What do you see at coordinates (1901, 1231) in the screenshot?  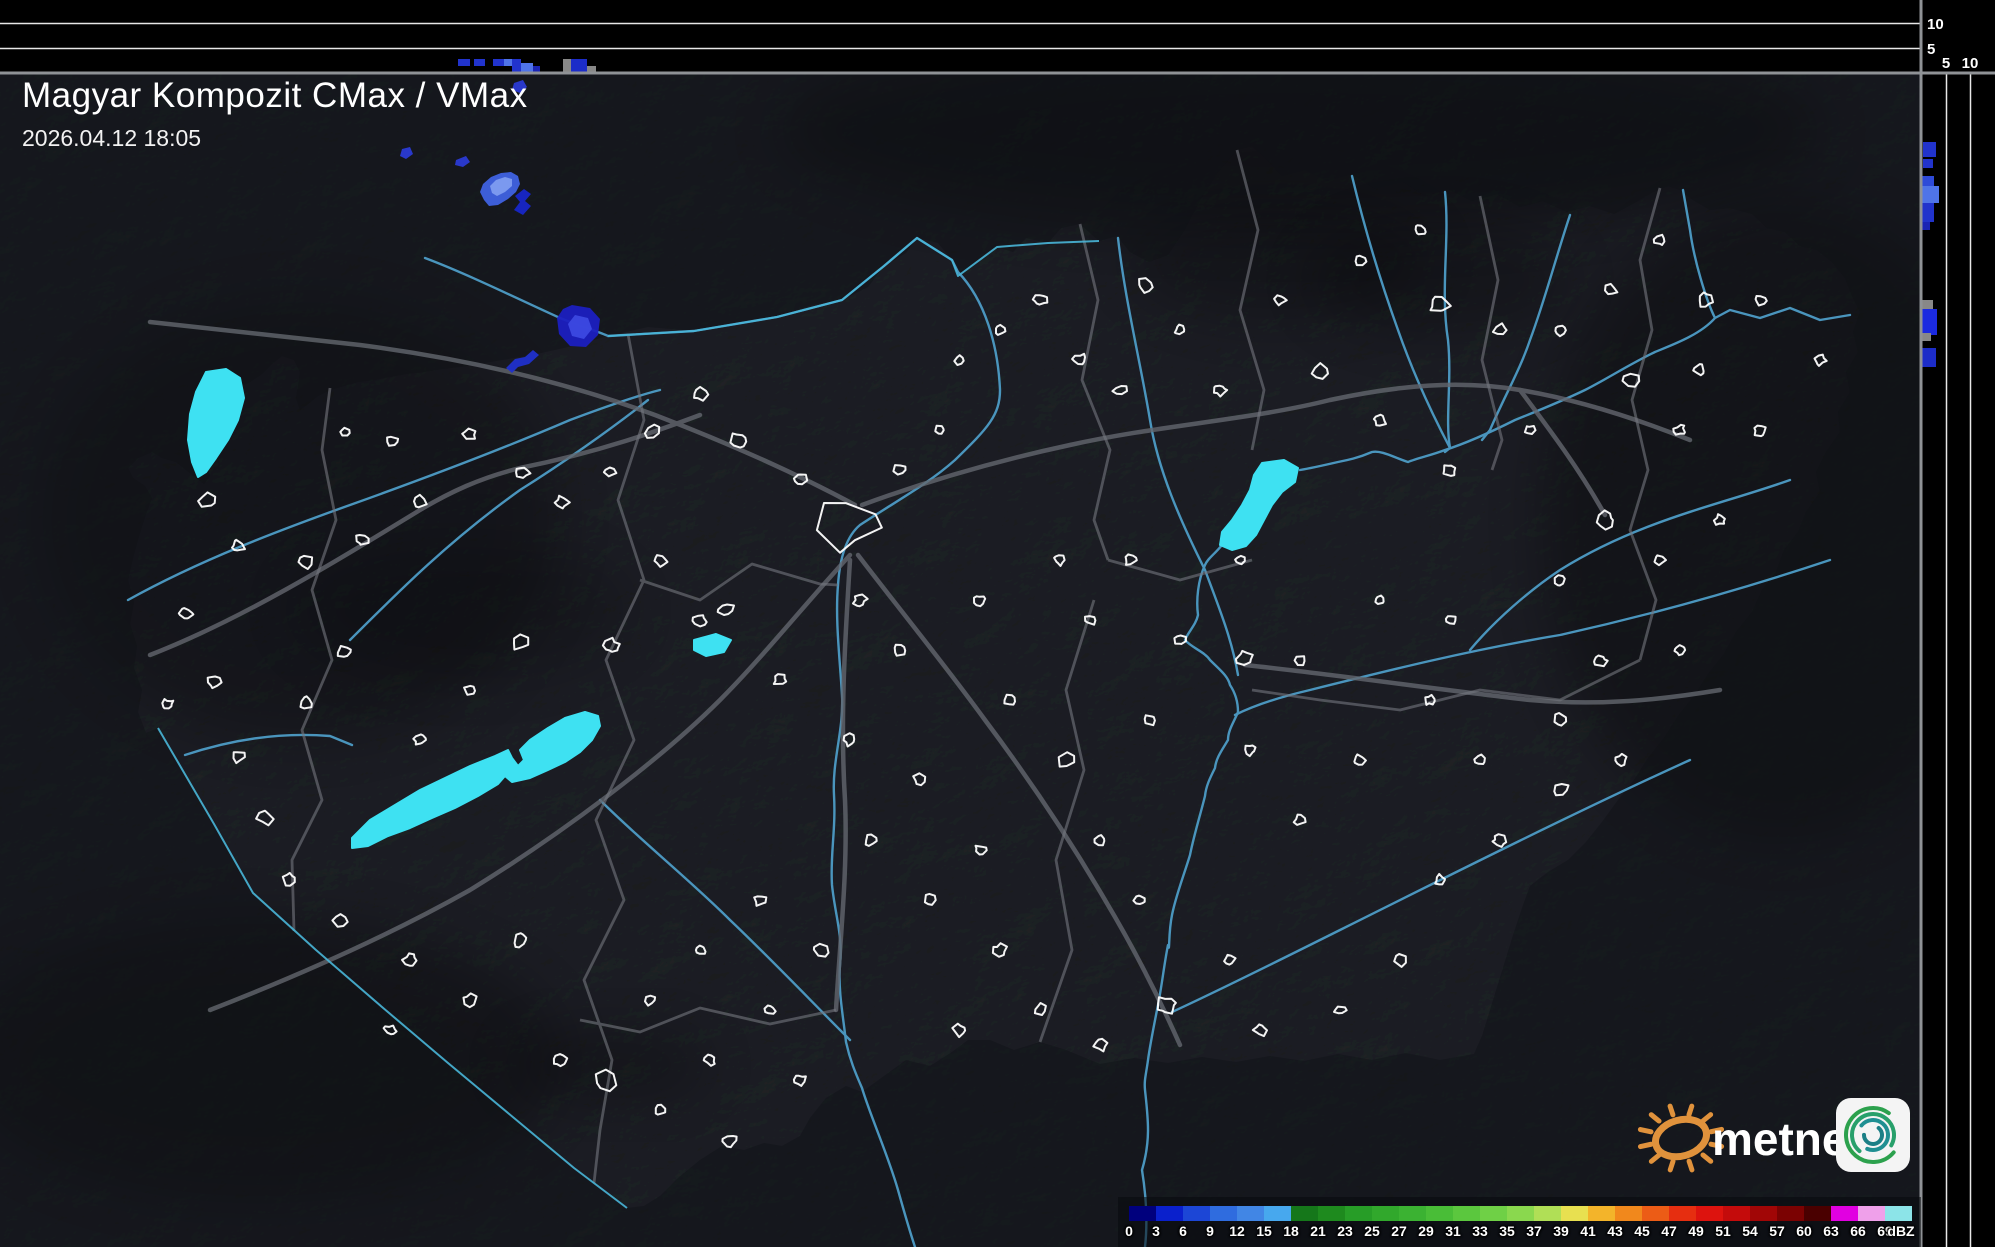 I see `legend-unit-label: dBZ` at bounding box center [1901, 1231].